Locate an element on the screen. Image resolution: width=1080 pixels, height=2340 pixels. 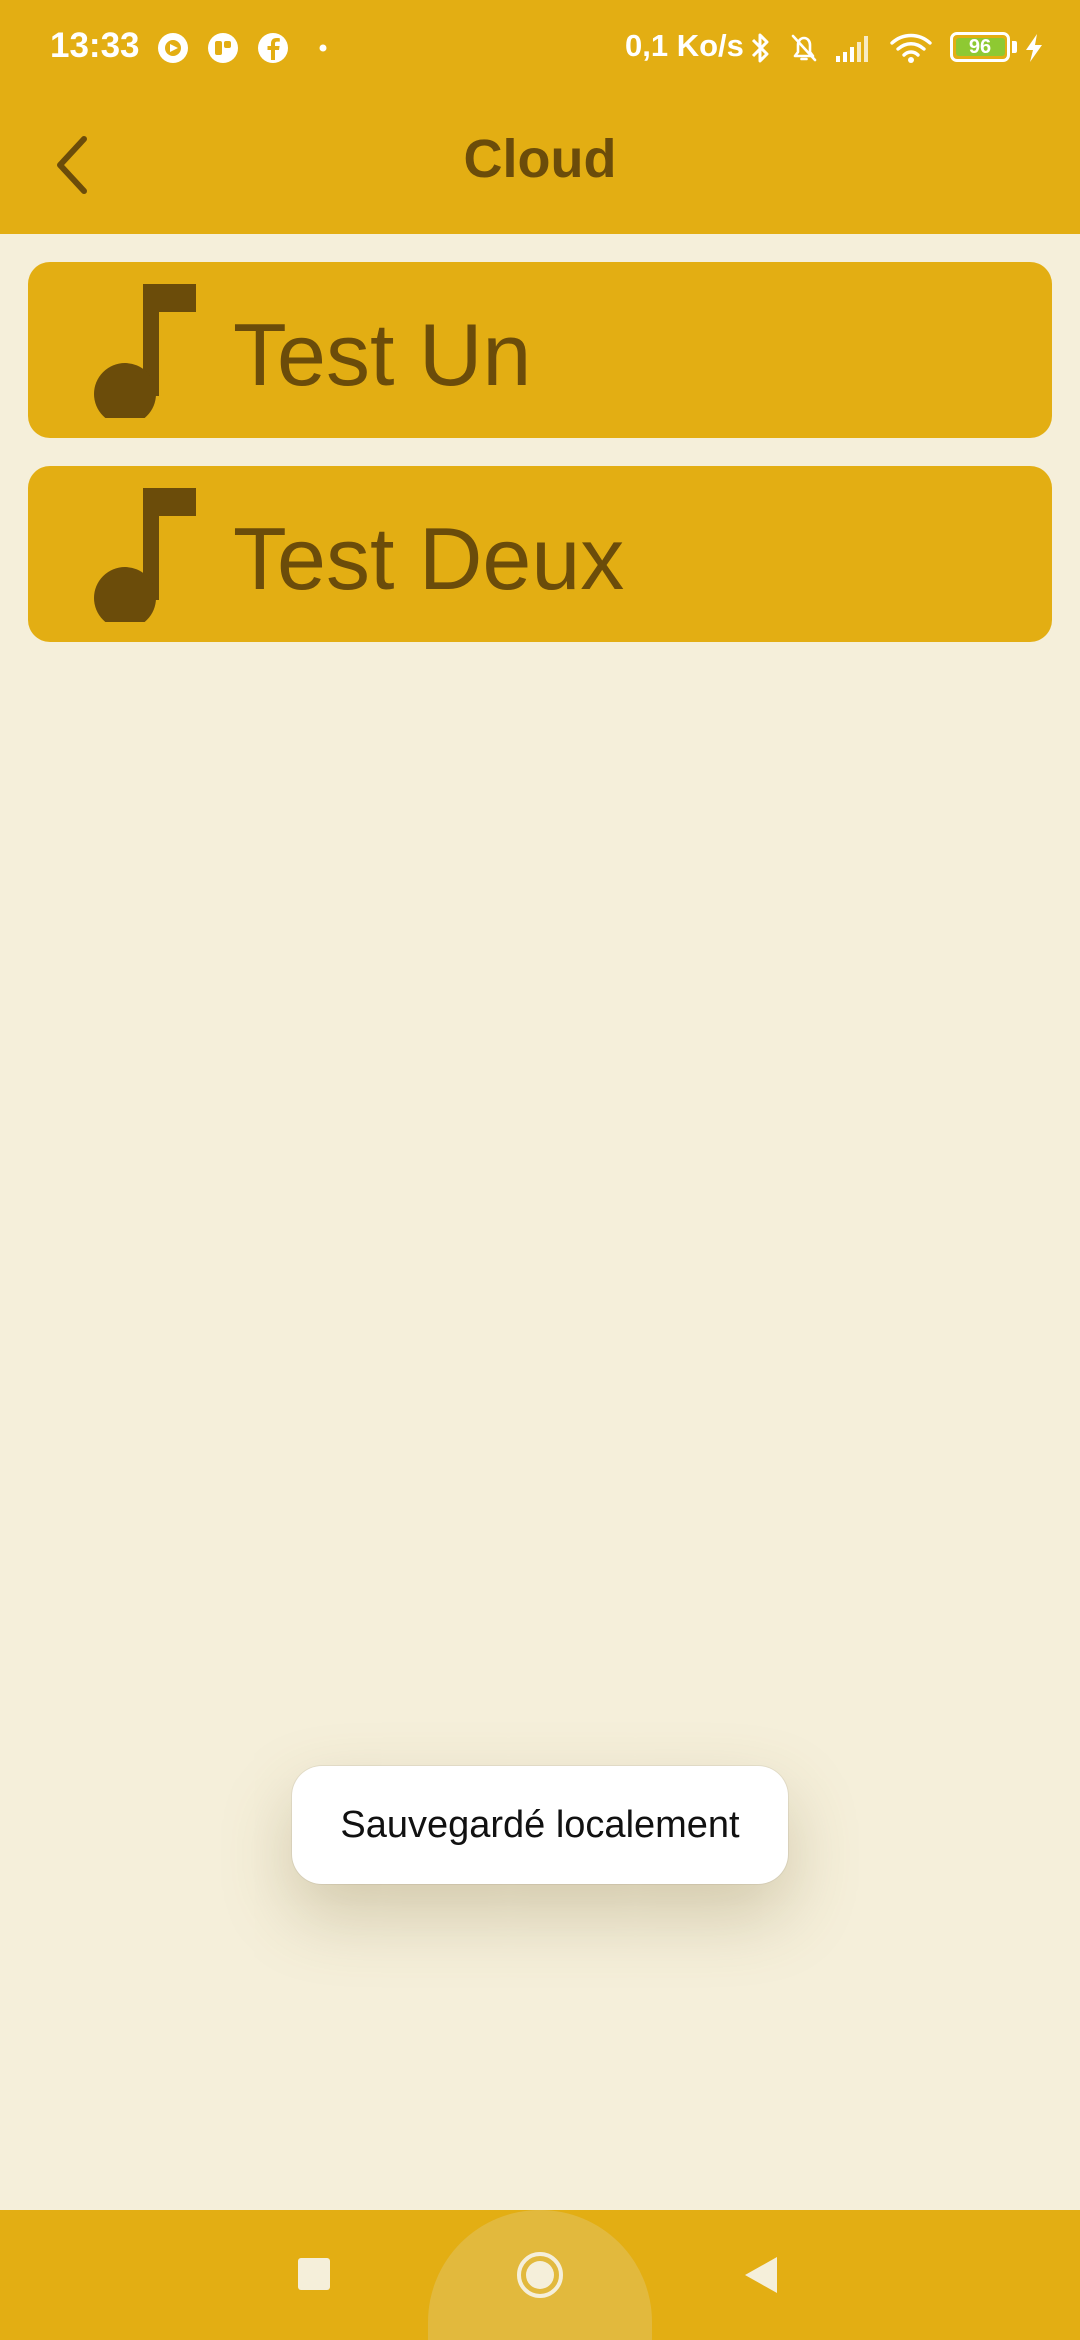
status-bar: 13:33 0,1 Ko/s 96 is located at coordinates (540, 48).